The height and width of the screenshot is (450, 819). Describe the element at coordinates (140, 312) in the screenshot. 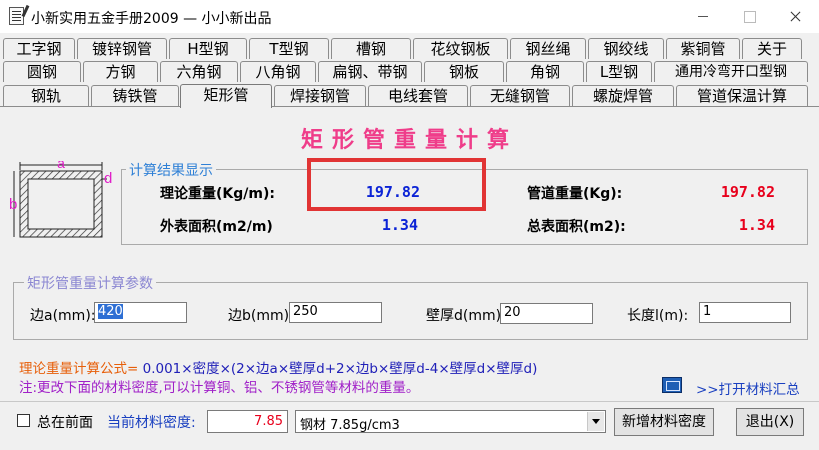

I see `side-a-input: 420` at that location.